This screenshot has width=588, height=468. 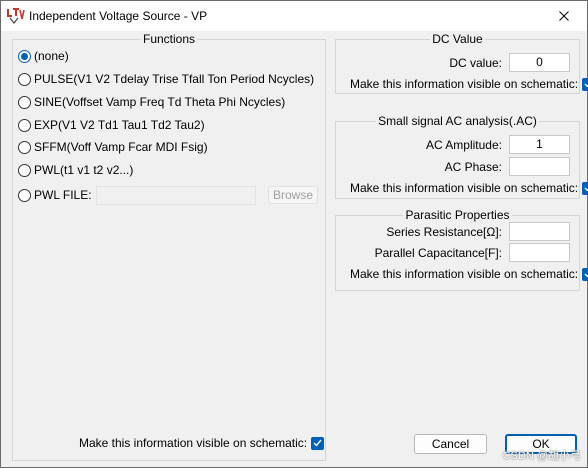 I want to click on radio-label-none: (none), so click(x=51, y=56).